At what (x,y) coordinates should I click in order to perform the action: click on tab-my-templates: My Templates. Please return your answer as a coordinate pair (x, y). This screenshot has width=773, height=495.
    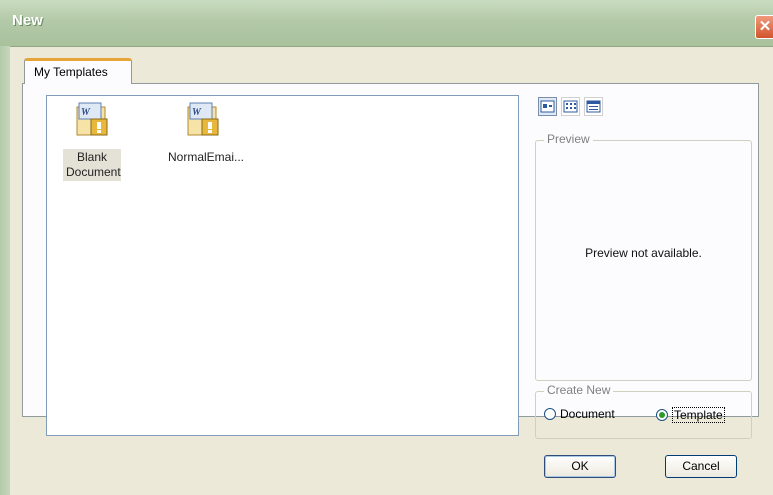
    Looking at the image, I should click on (78, 71).